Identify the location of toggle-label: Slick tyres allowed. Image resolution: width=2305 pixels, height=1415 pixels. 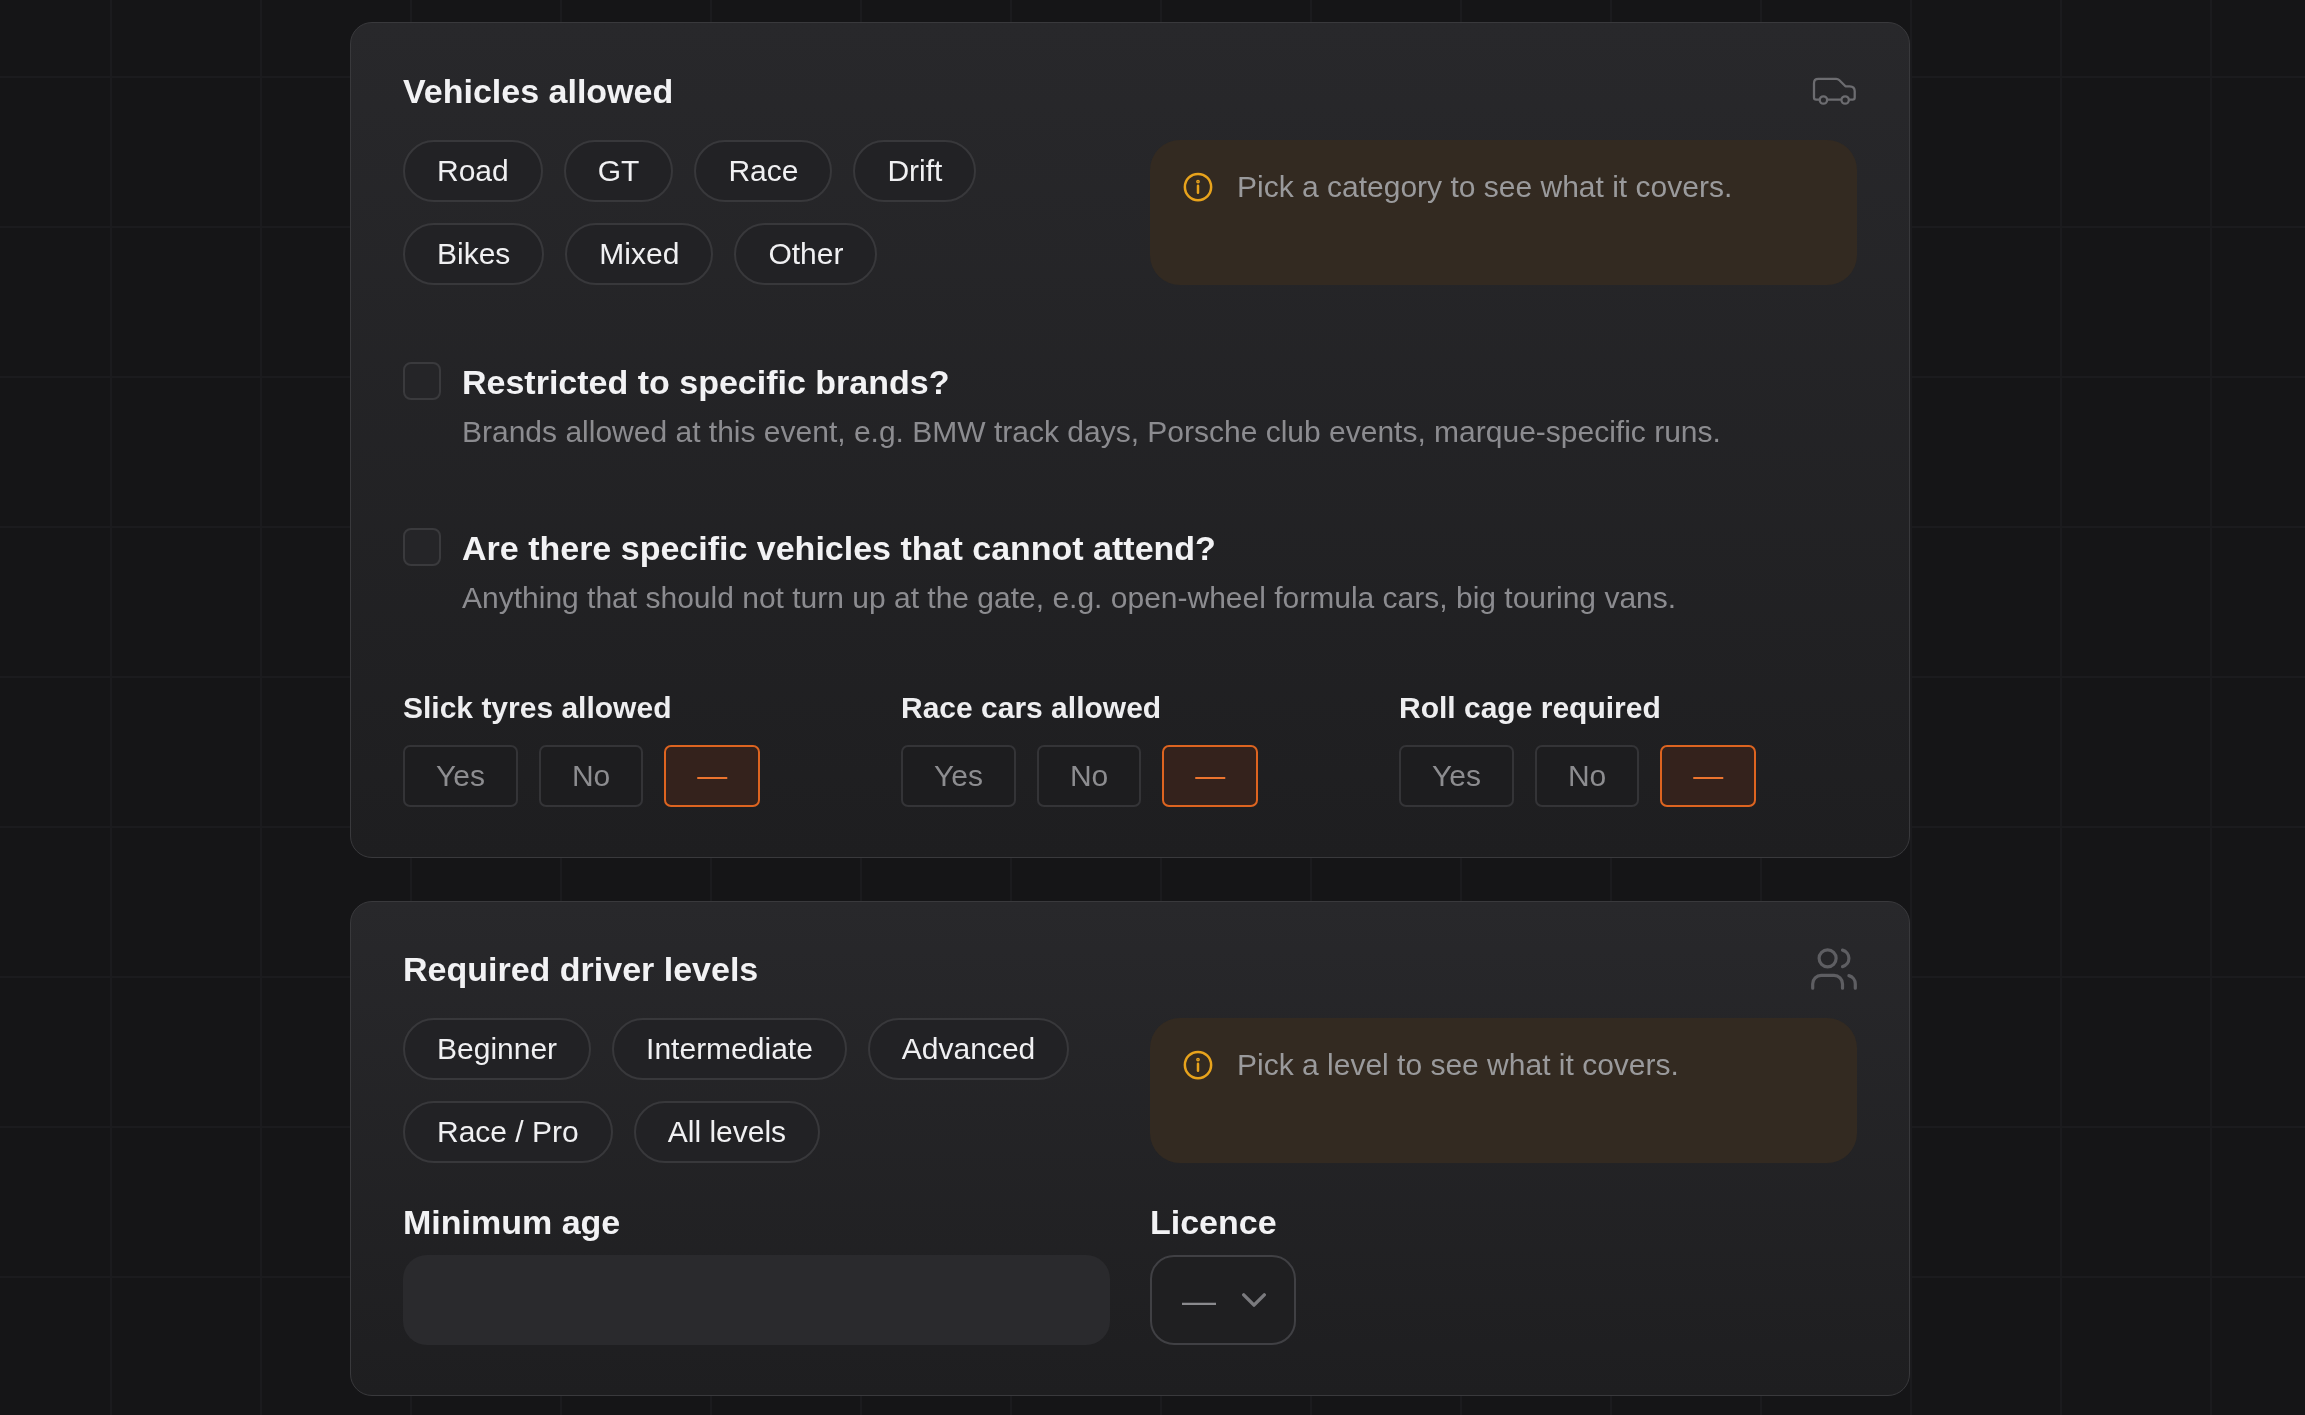
(538, 708).